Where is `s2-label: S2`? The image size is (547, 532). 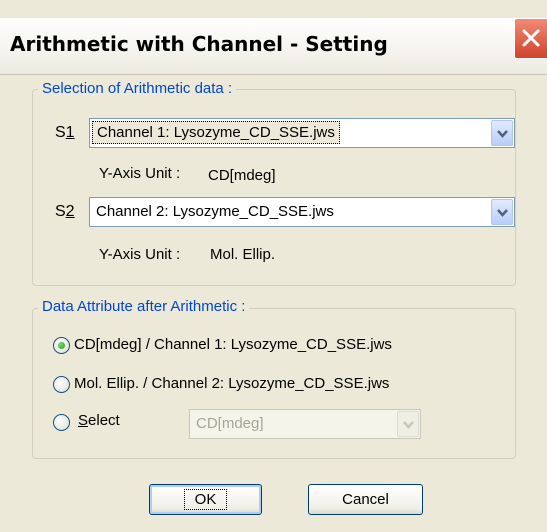
s2-label: S2 is located at coordinates (65, 211).